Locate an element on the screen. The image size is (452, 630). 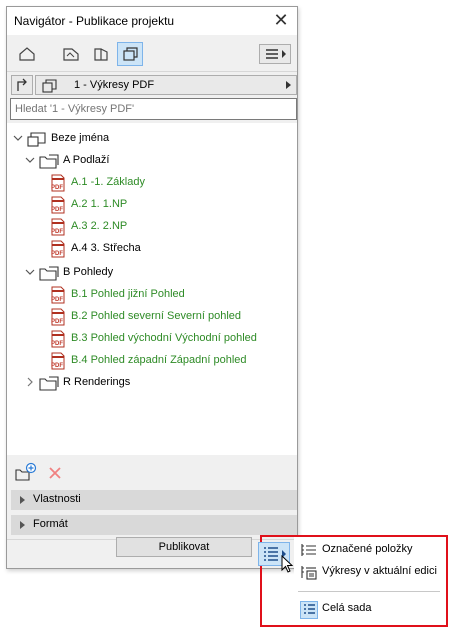
tab-layout-book is located at coordinates (100, 54).